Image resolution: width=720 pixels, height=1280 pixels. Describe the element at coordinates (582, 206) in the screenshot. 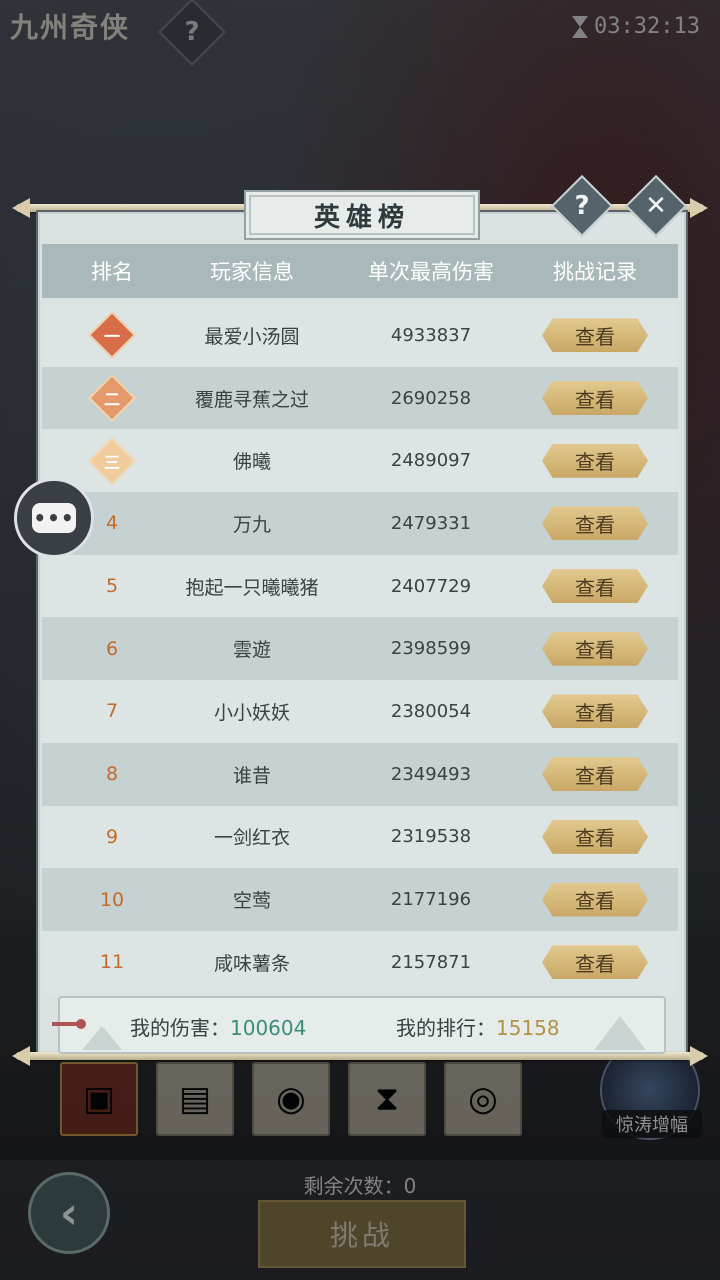

I see `question-icon: ?` at that location.